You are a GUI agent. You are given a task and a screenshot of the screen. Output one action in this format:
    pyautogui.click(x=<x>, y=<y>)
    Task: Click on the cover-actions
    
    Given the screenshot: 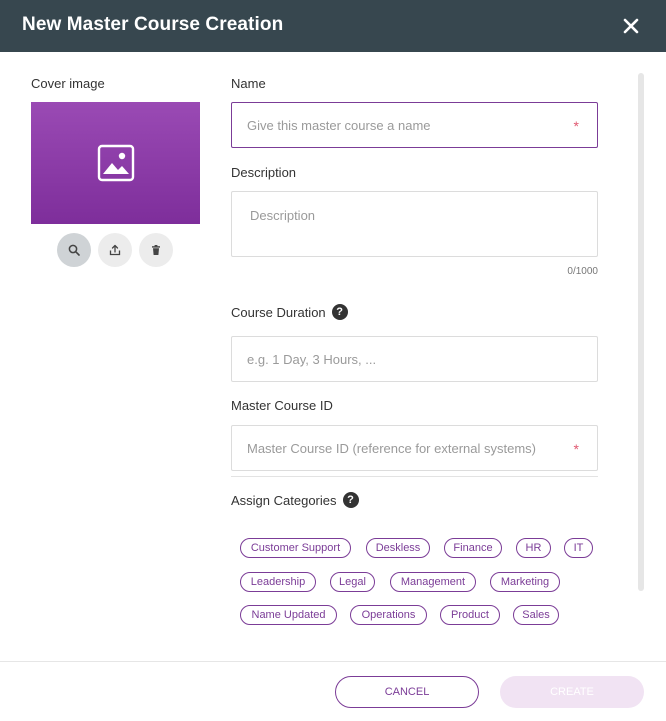 What is the action you would take?
    pyautogui.click(x=115, y=250)
    